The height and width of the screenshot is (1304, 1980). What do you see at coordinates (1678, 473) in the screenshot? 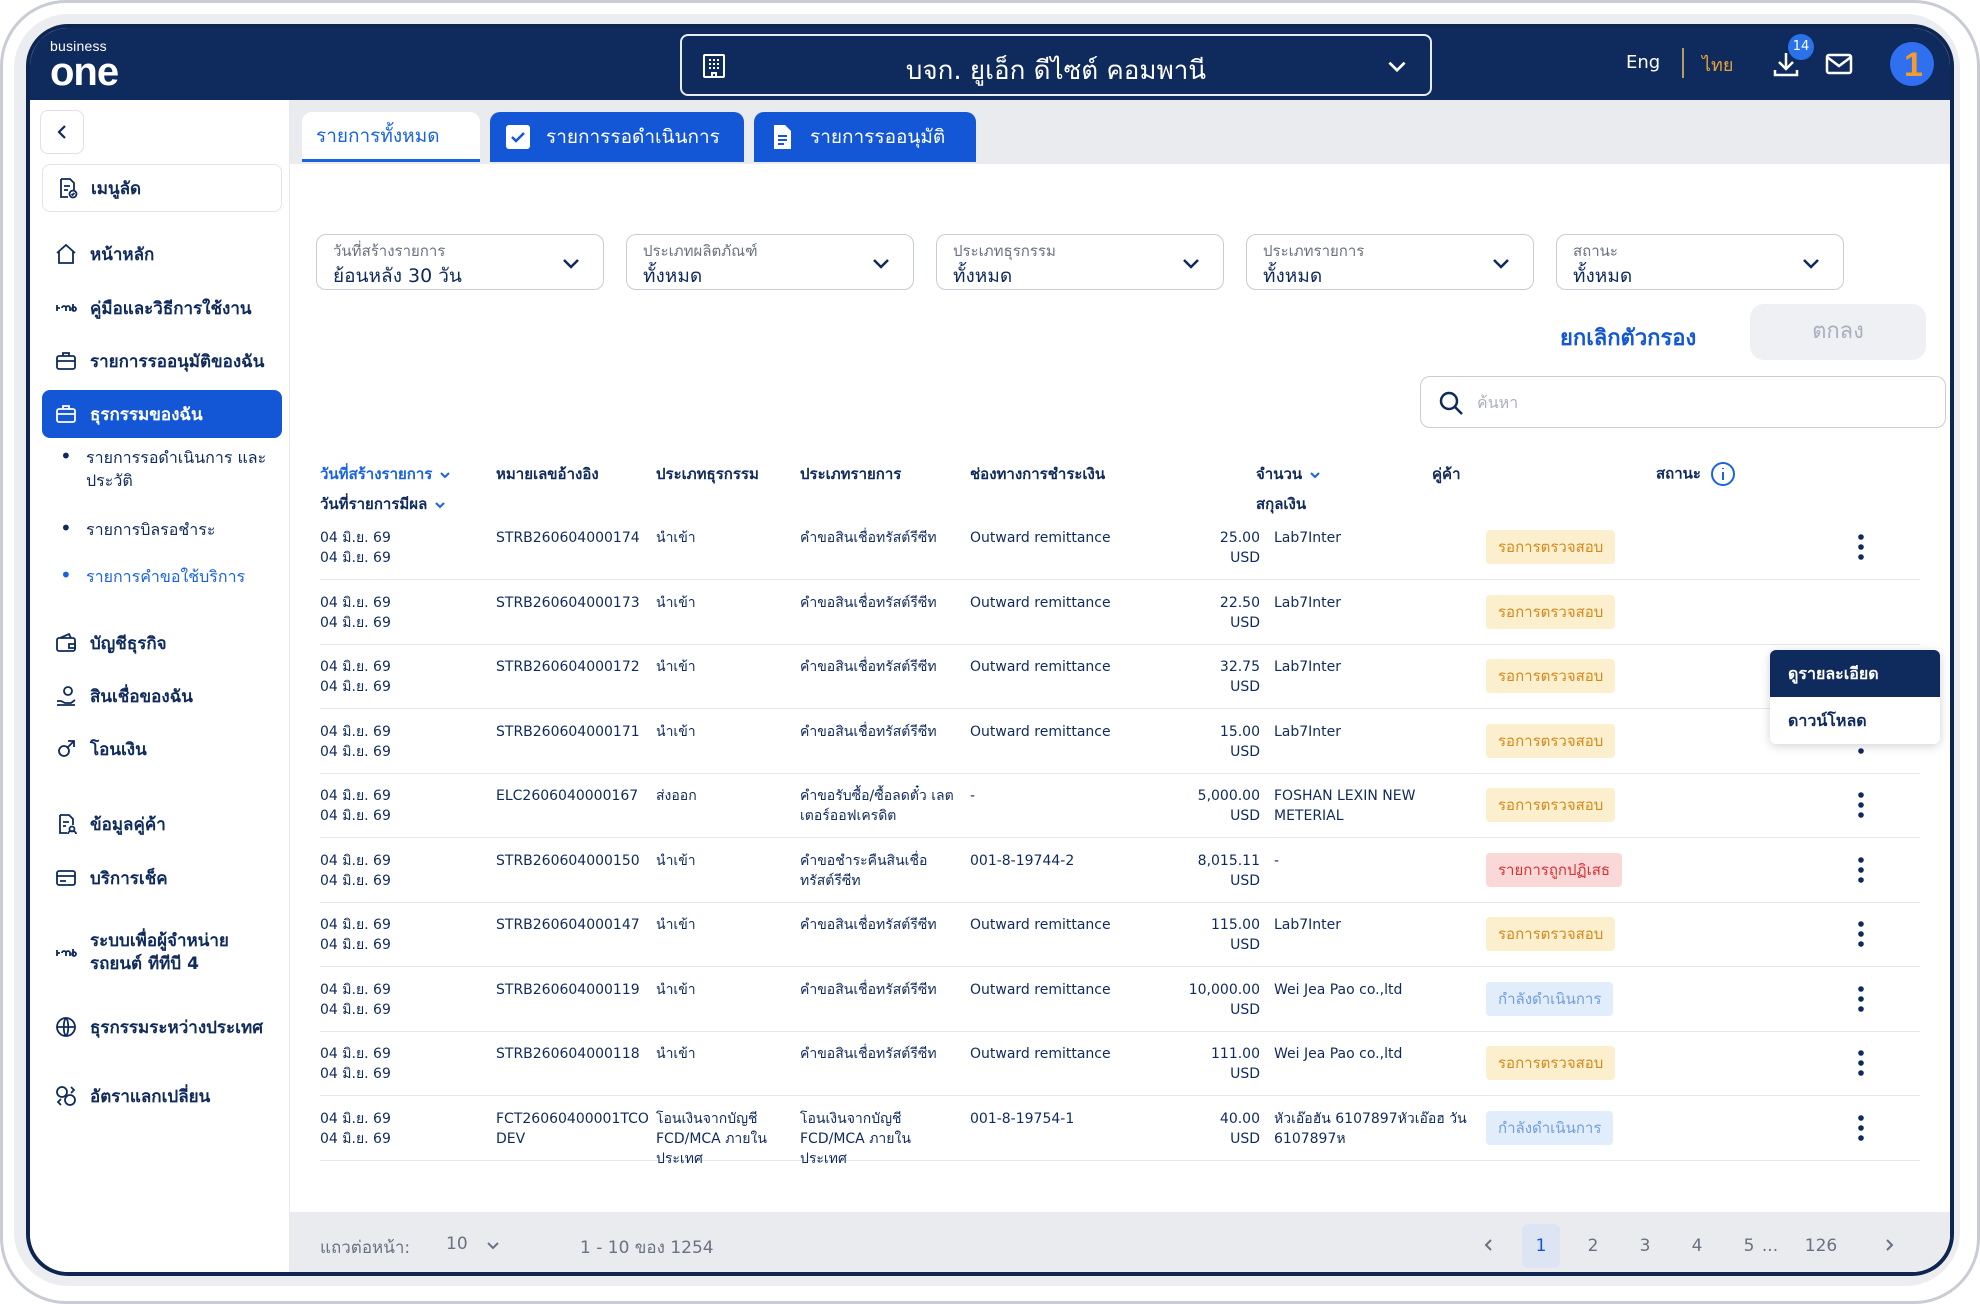
I see `column-header-label: สถานะ` at bounding box center [1678, 473].